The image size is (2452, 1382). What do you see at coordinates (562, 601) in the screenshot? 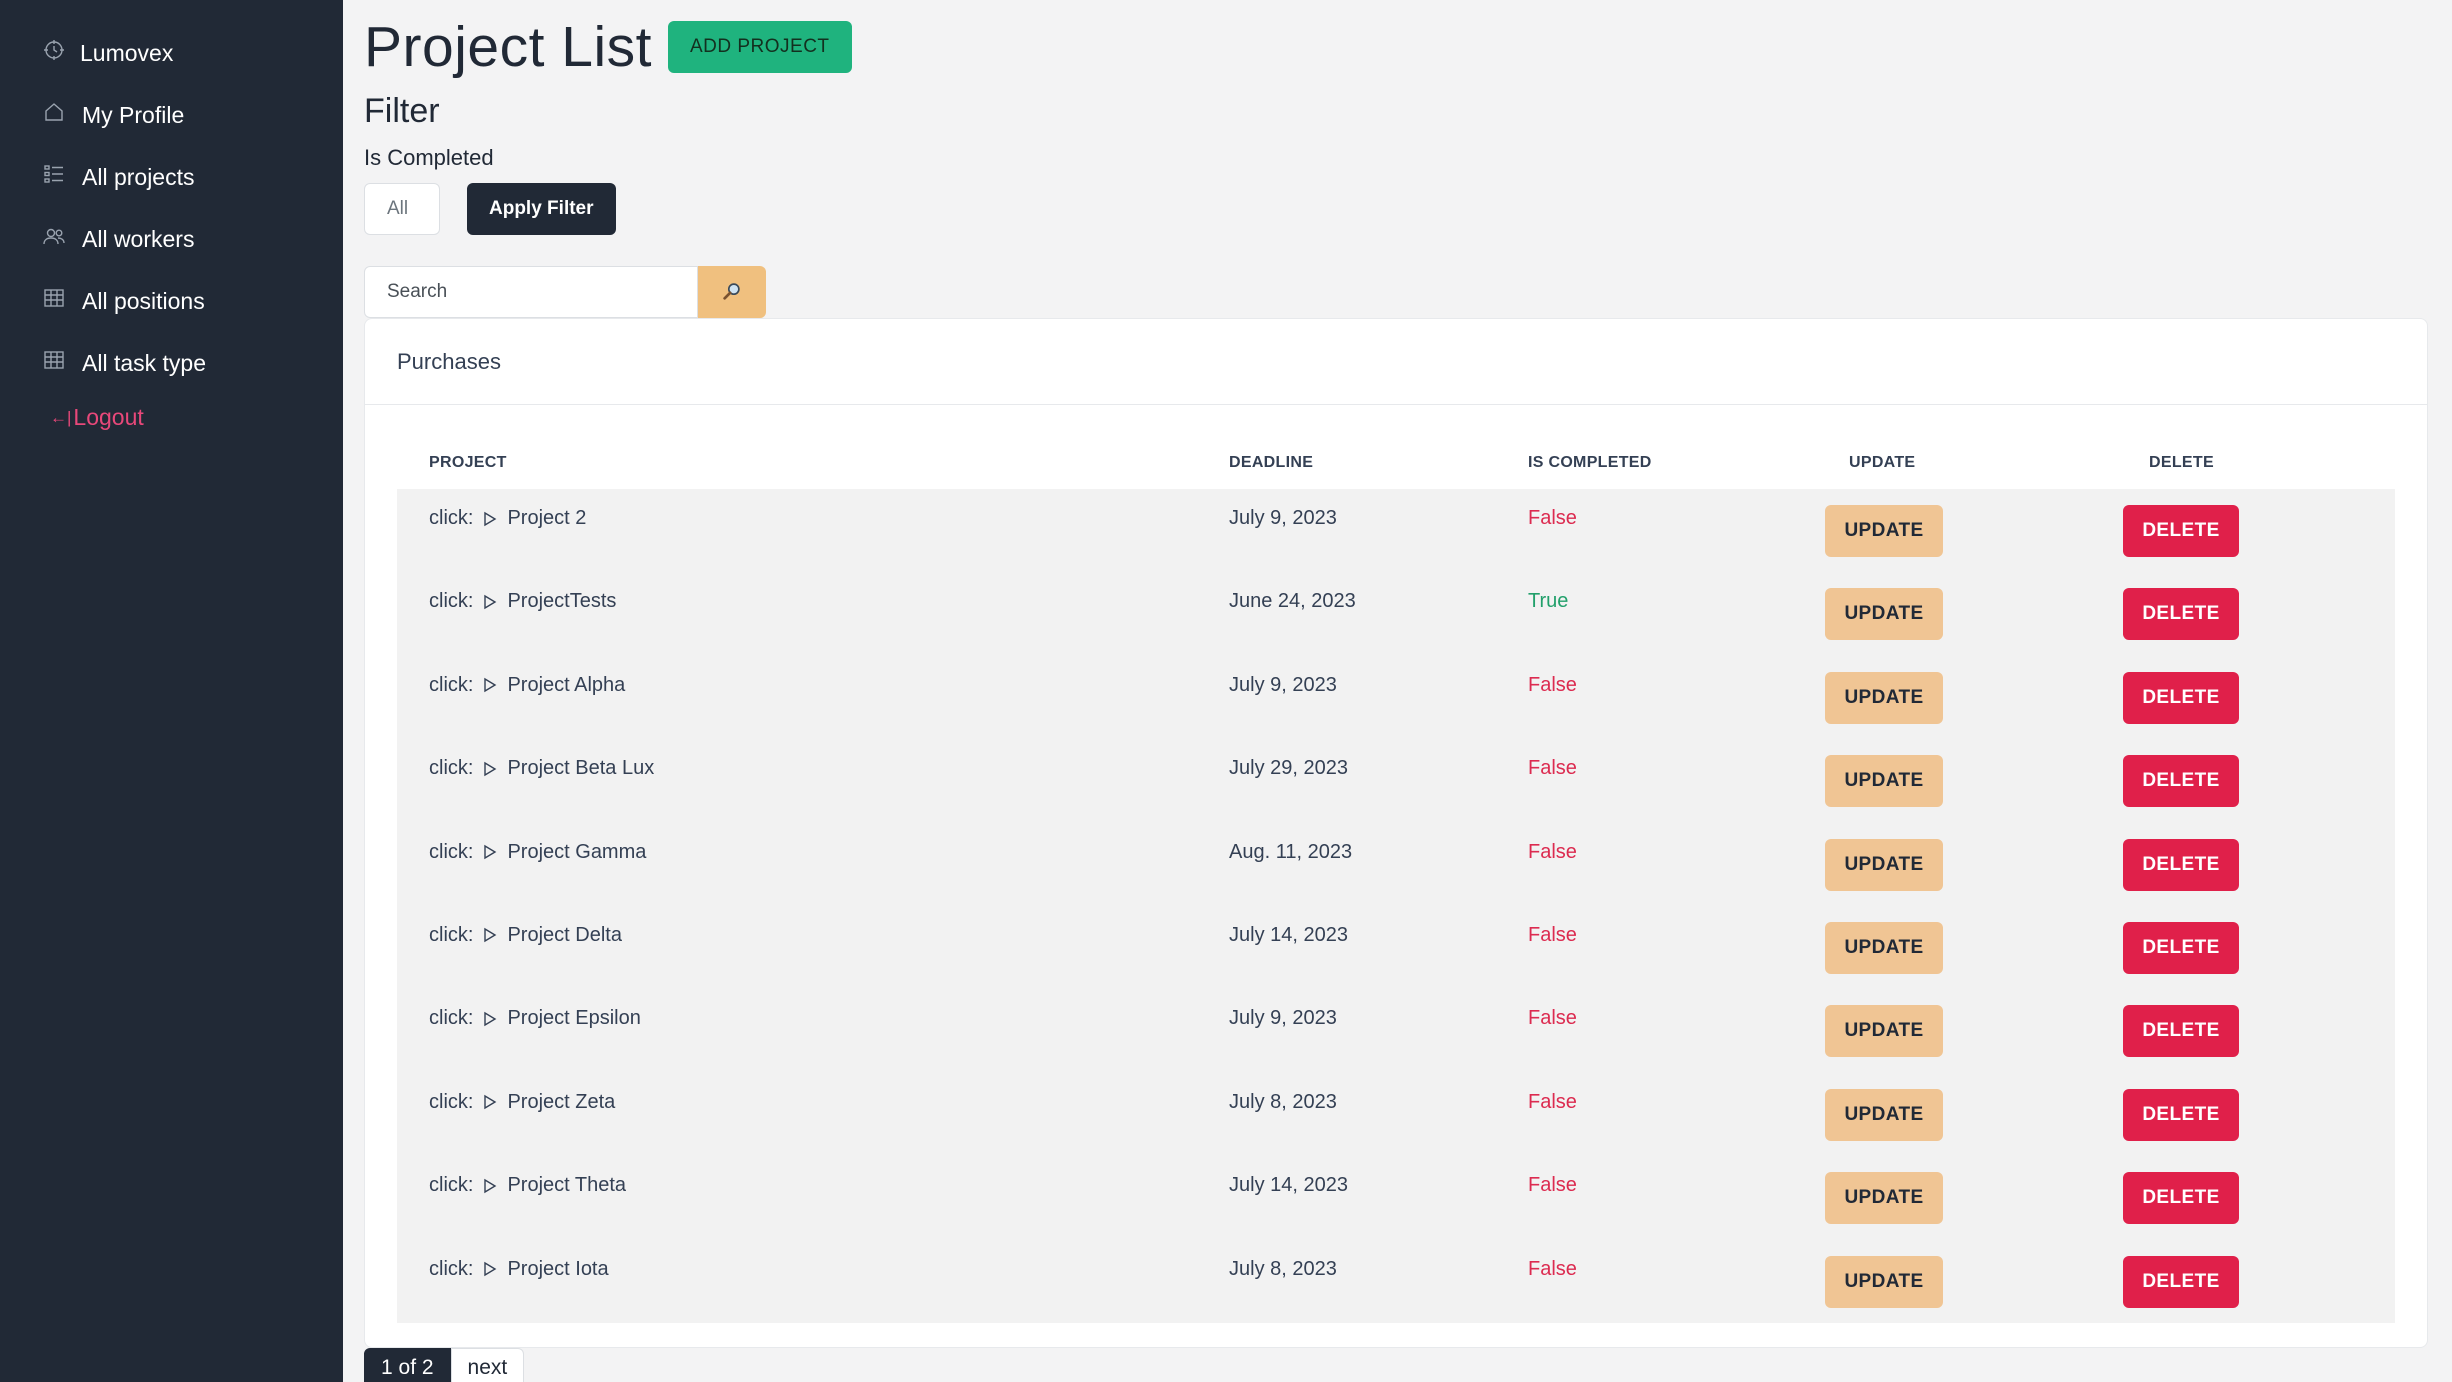
I see `project-name: ProjectTests` at bounding box center [562, 601].